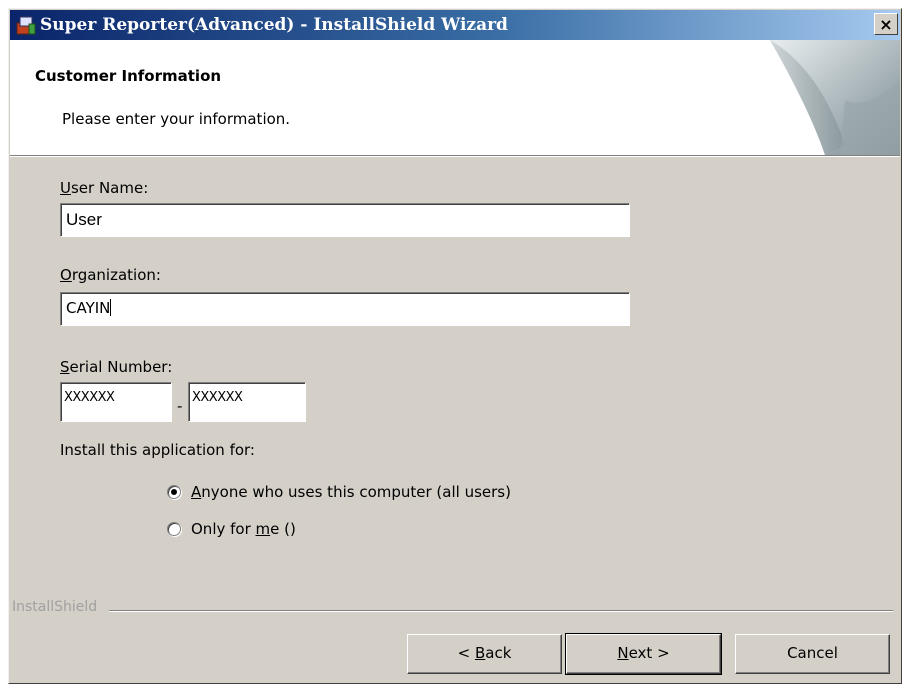 The width and height of the screenshot is (904, 686). What do you see at coordinates (345, 220) in the screenshot?
I see `user-name-field: User` at bounding box center [345, 220].